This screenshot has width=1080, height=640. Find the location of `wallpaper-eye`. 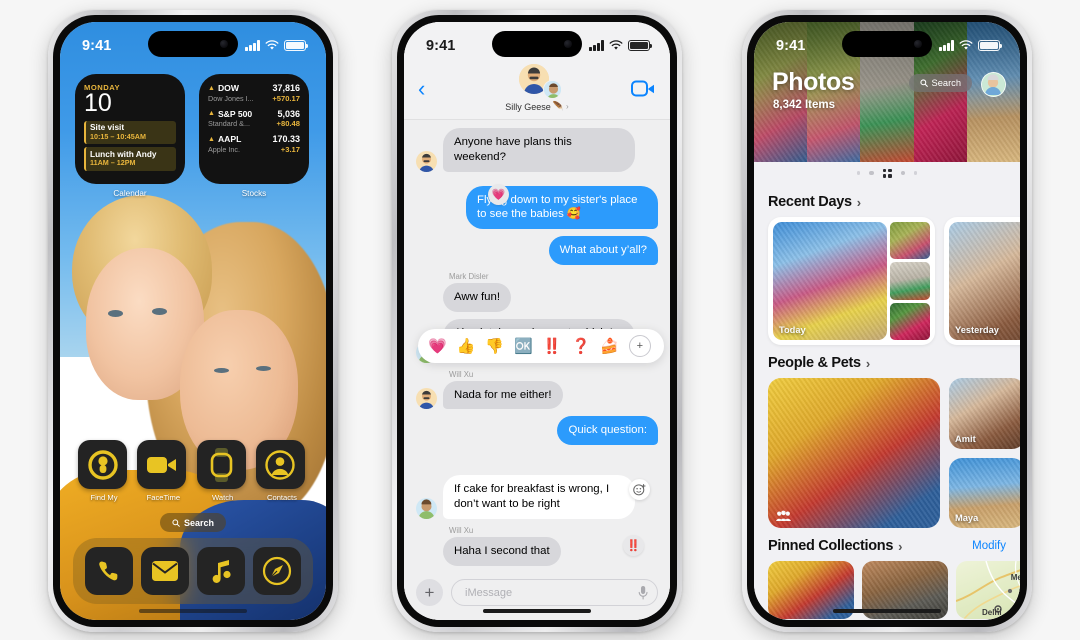

wallpaper-eye is located at coordinates (263, 369).